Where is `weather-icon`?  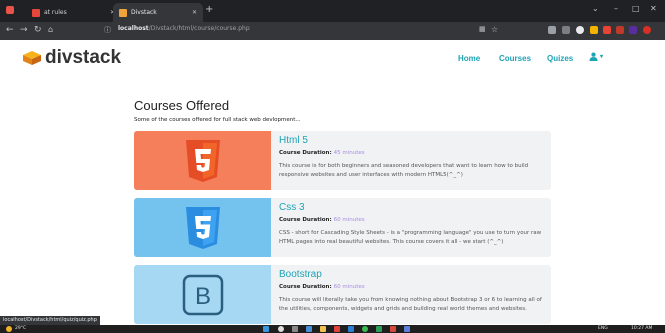 weather-icon is located at coordinates (9, 329).